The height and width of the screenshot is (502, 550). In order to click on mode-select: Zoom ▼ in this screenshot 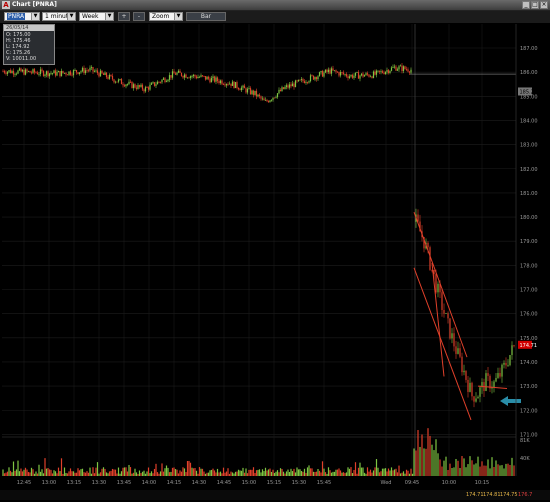, I will do `click(166, 16)`.